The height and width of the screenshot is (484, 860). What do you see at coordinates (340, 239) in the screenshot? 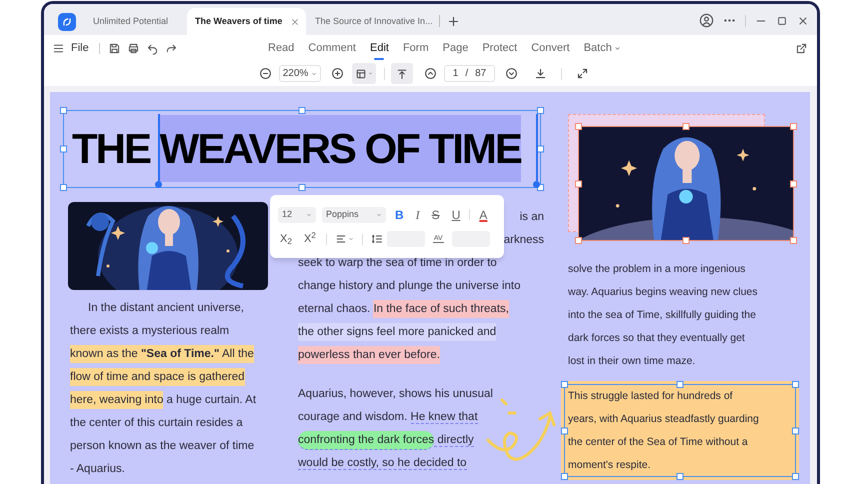
I see `align-icon` at bounding box center [340, 239].